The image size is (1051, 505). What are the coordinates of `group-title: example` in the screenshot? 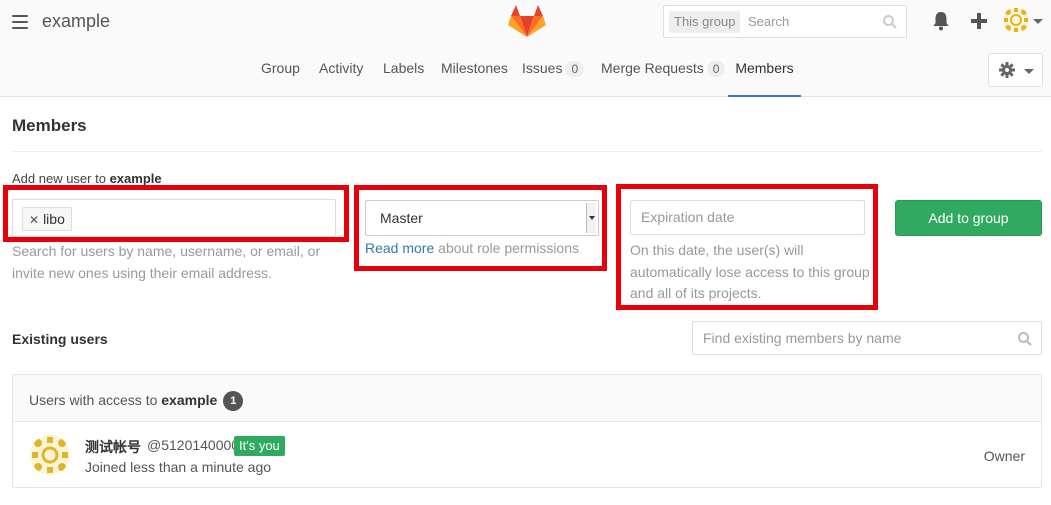 It's located at (76, 21).